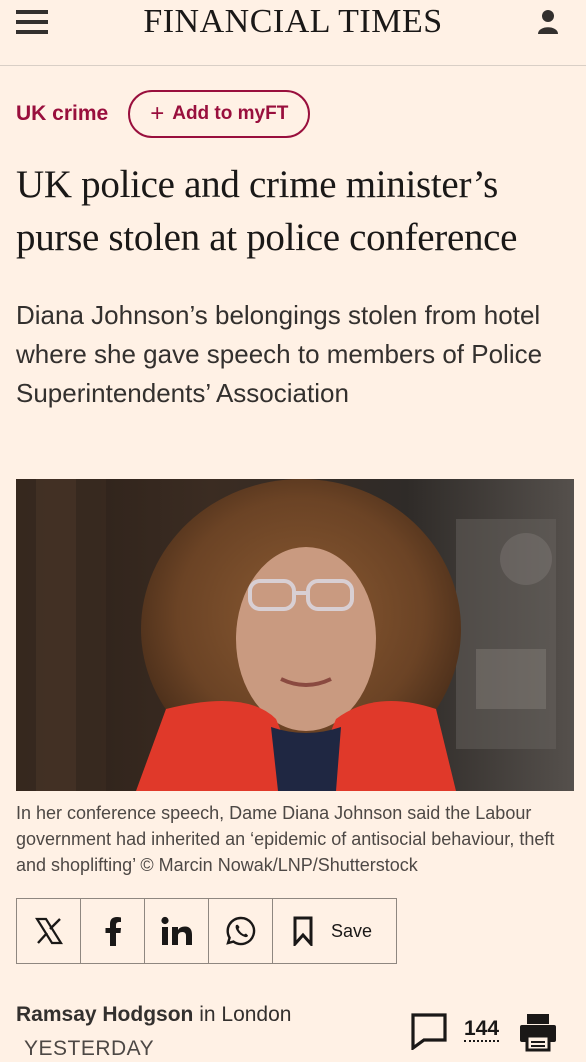 This screenshot has height=1062, width=586. I want to click on share-facebook-button, so click(113, 931).